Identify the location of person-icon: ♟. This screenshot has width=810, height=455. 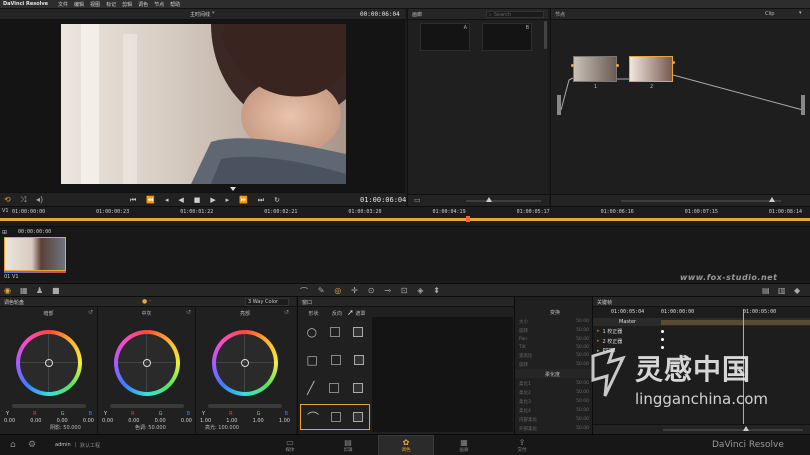
(39, 290).